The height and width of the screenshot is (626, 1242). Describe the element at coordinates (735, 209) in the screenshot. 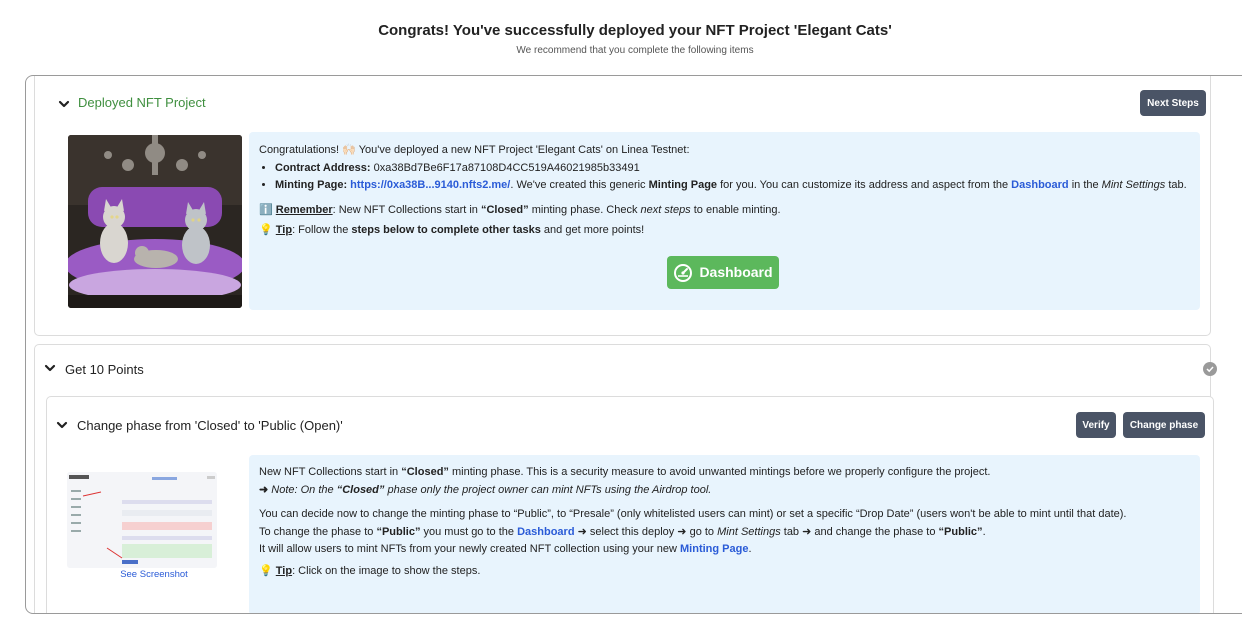

I see `remember-text-3: to enable minting.` at that location.